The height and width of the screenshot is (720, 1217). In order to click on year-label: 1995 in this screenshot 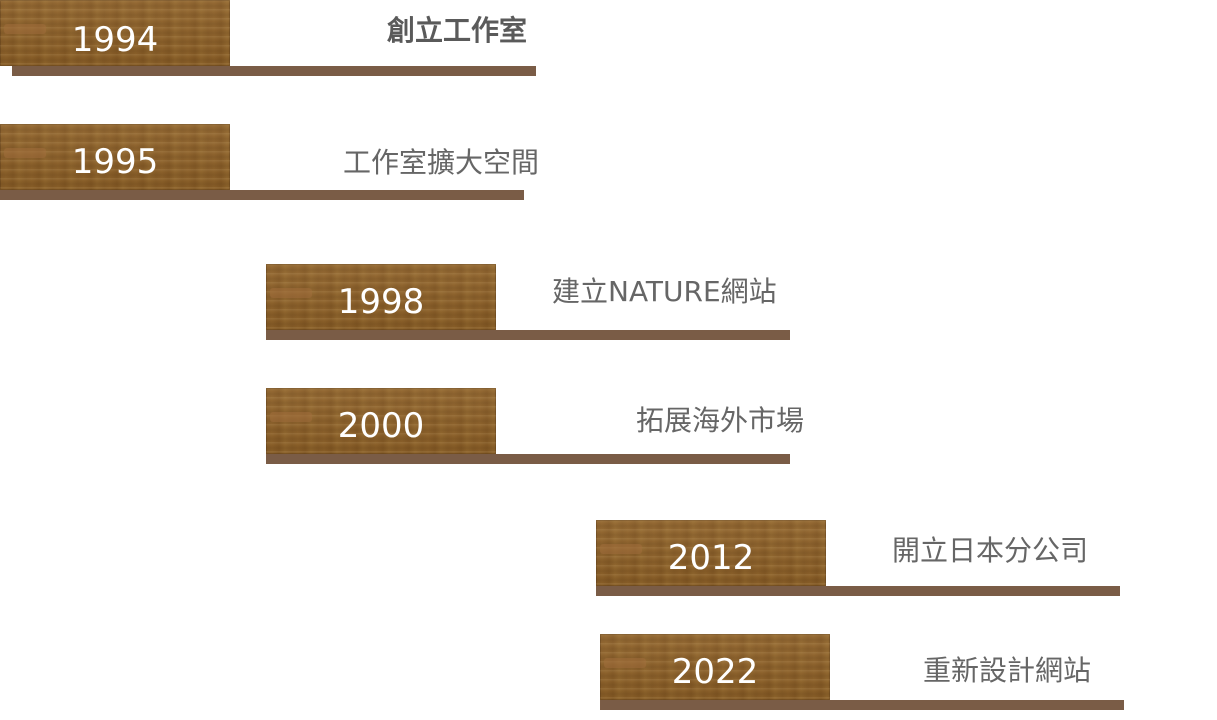, I will do `click(115, 162)`.